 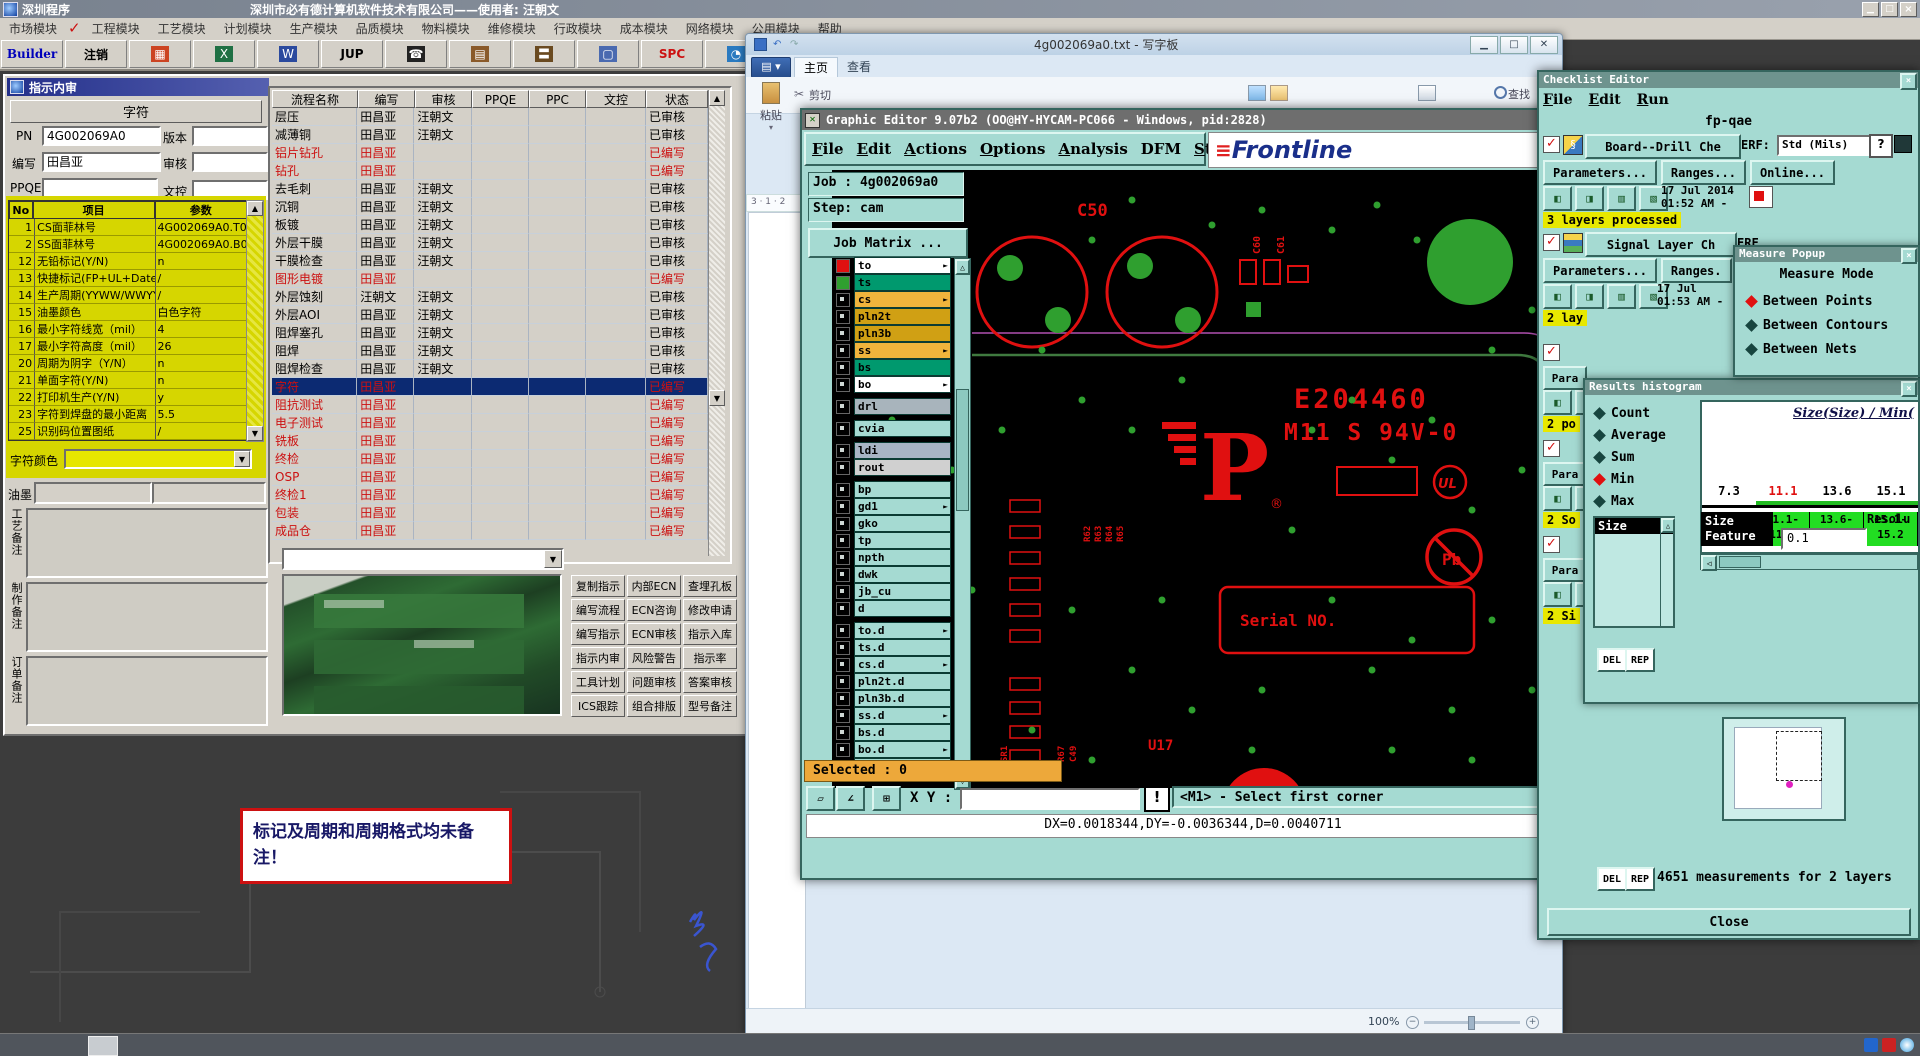 I want to click on auditor-field, so click(x=230, y=162).